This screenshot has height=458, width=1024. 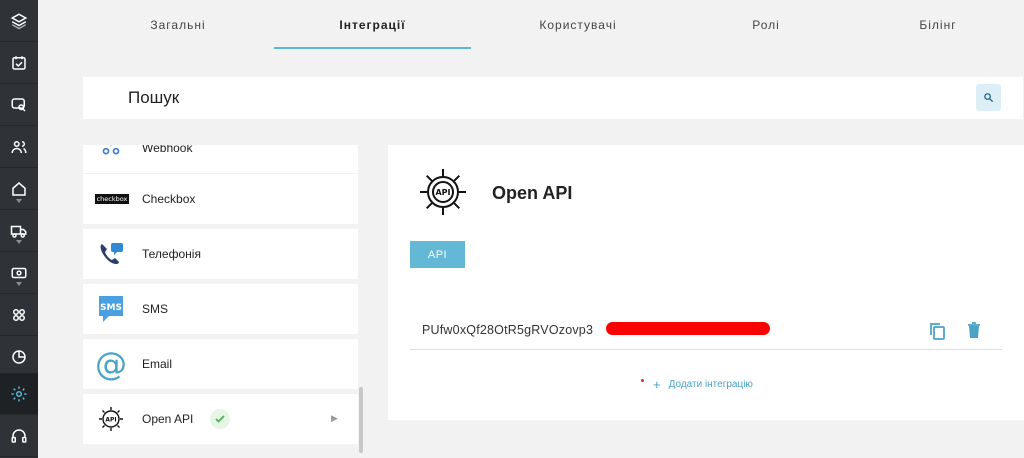 I want to click on left-rail, so click(x=19, y=229).